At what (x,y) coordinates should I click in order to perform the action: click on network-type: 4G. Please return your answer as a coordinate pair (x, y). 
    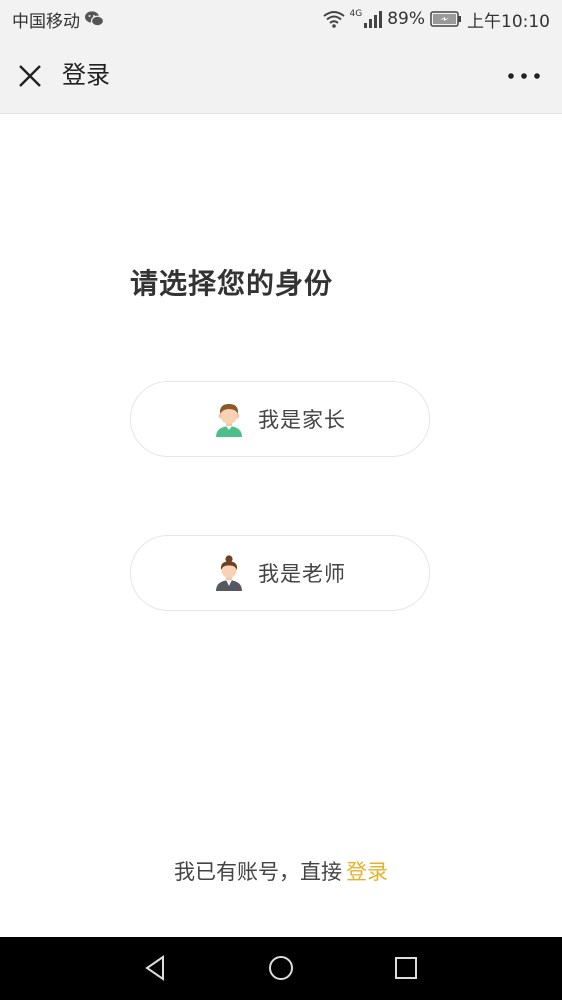
    Looking at the image, I should click on (356, 14).